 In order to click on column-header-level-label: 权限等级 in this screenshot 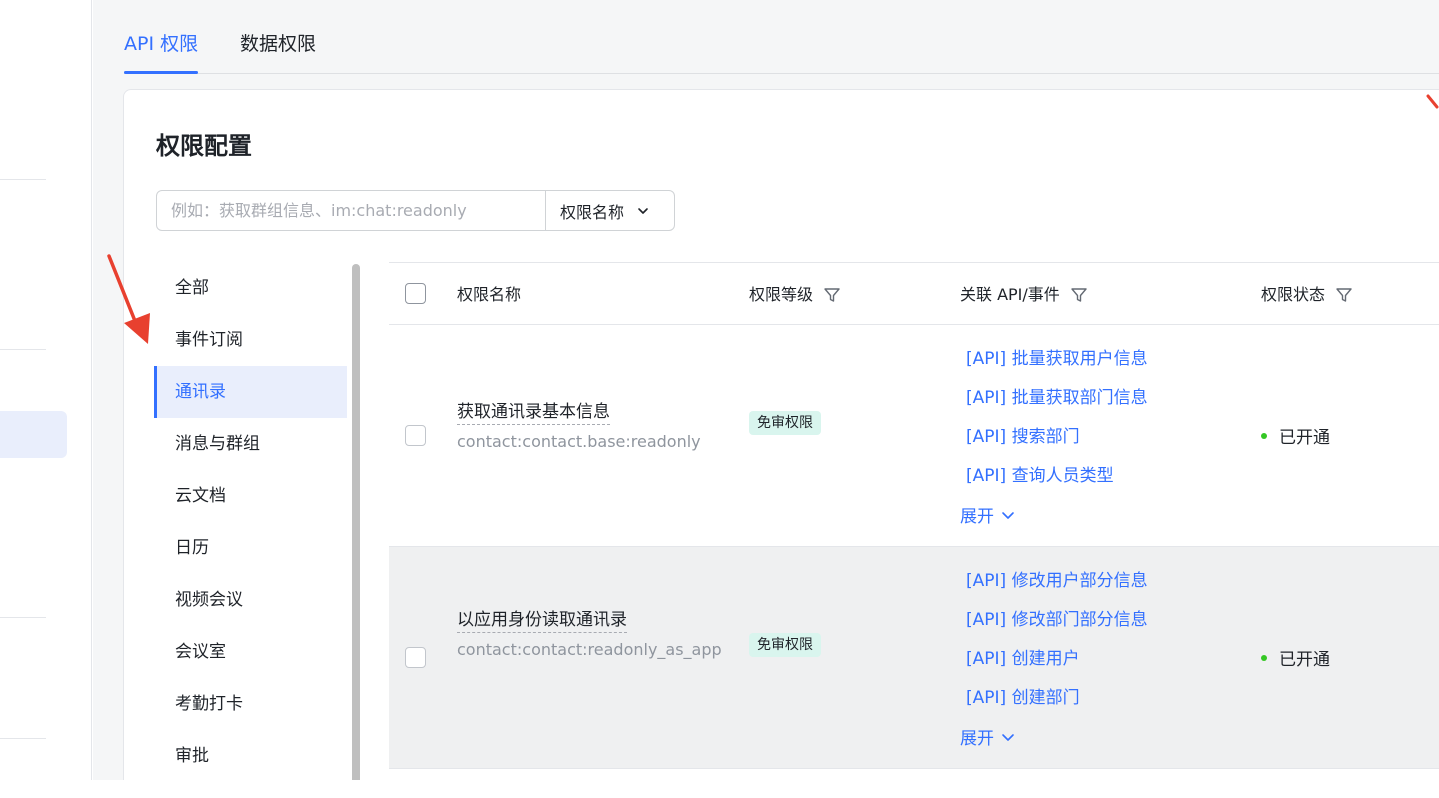, I will do `click(781, 294)`.